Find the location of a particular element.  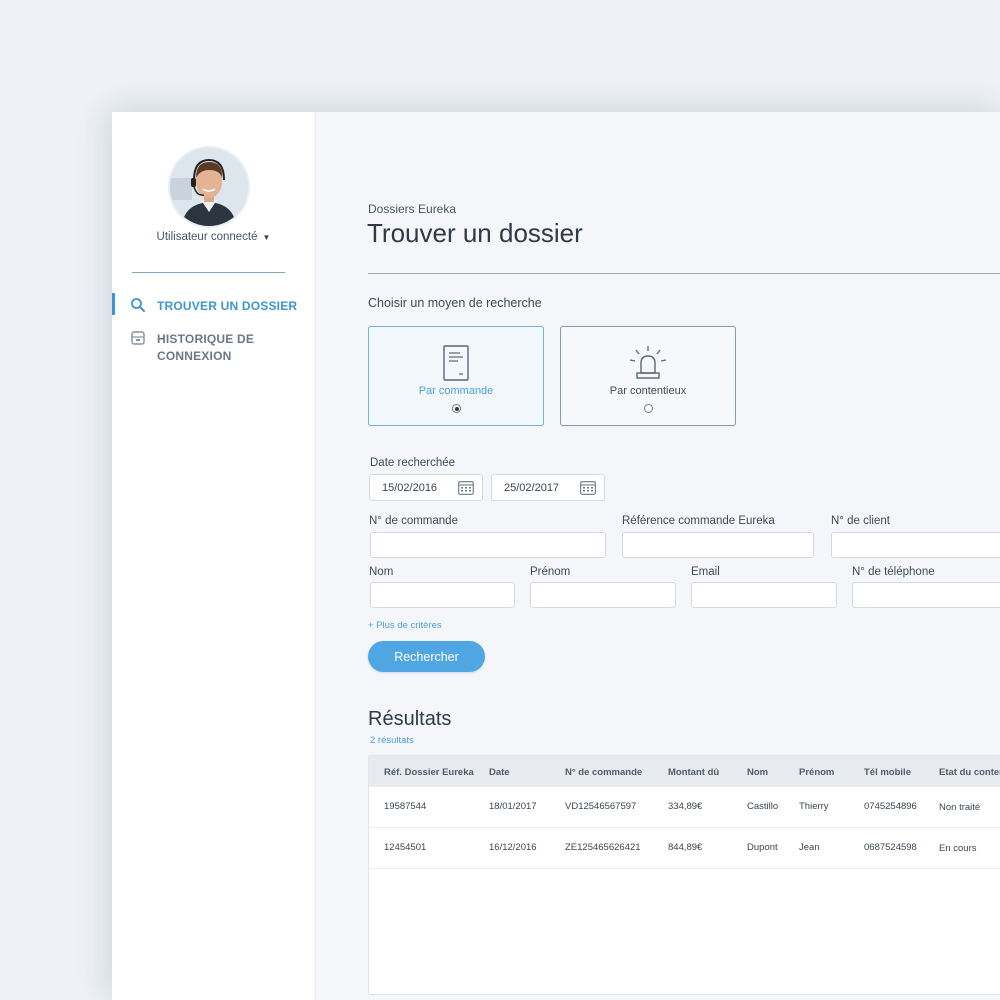

title-divider is located at coordinates (684, 273).